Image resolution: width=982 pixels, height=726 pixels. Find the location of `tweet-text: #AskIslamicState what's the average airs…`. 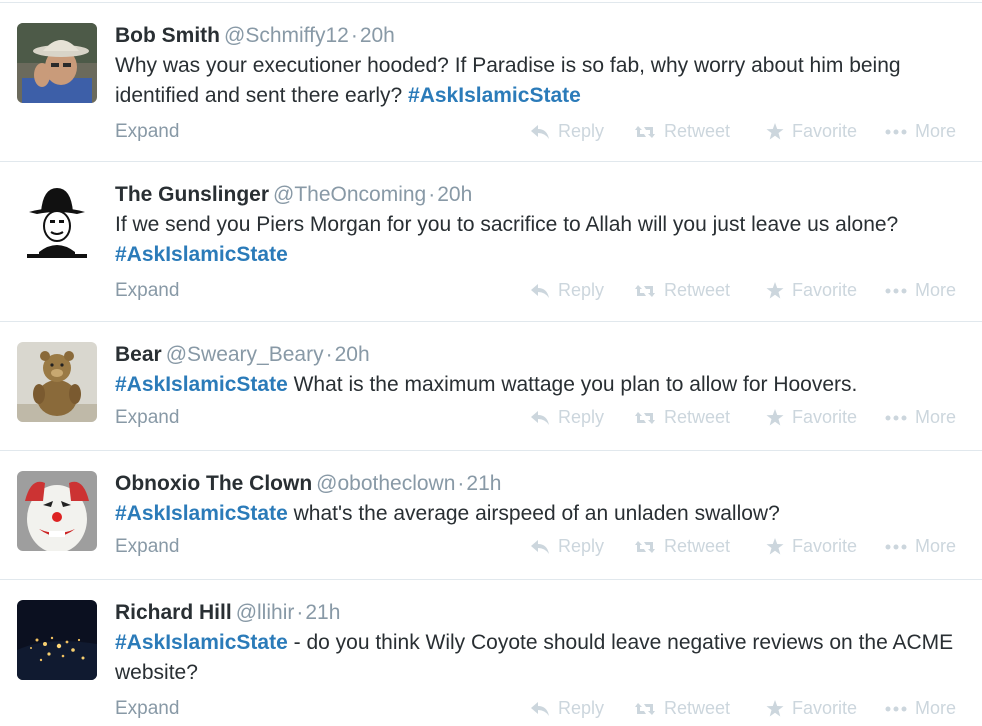

tweet-text: #AskIslamicState what's the average airs… is located at coordinates (540, 514).